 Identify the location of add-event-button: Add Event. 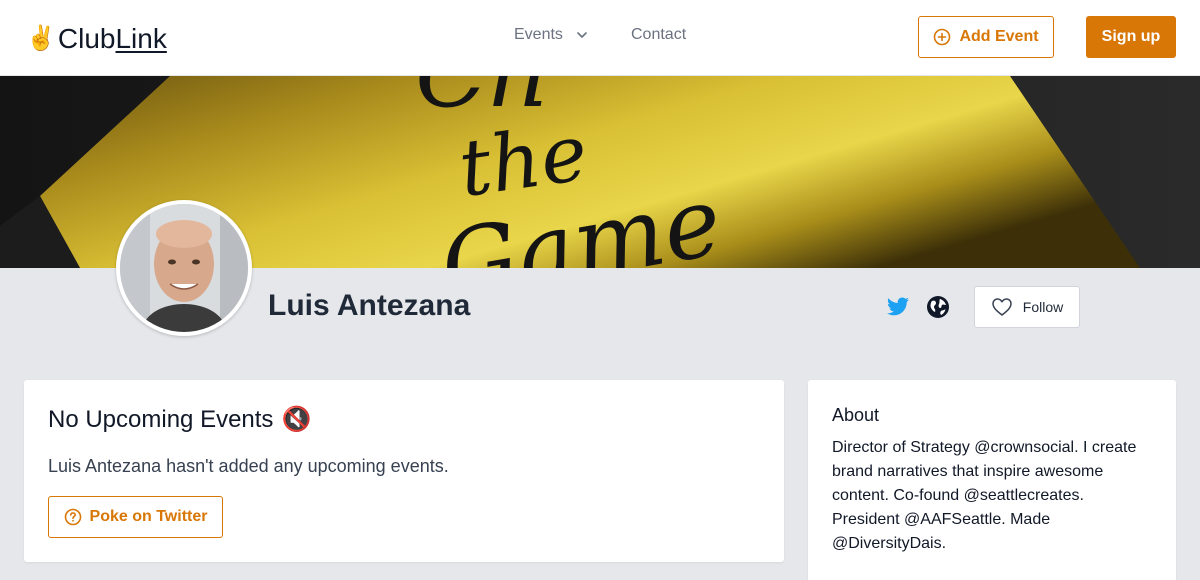
(986, 37).